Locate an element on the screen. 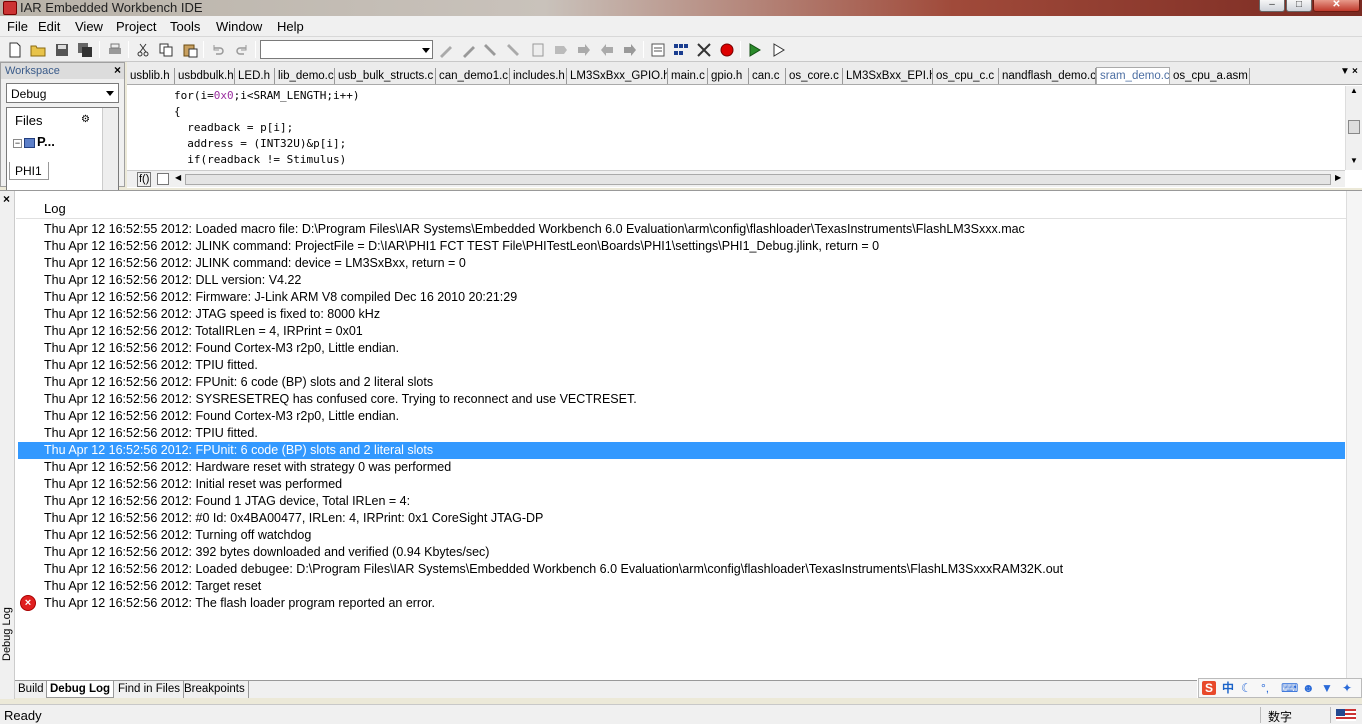  menu-project: Project is located at coordinates (136, 26).